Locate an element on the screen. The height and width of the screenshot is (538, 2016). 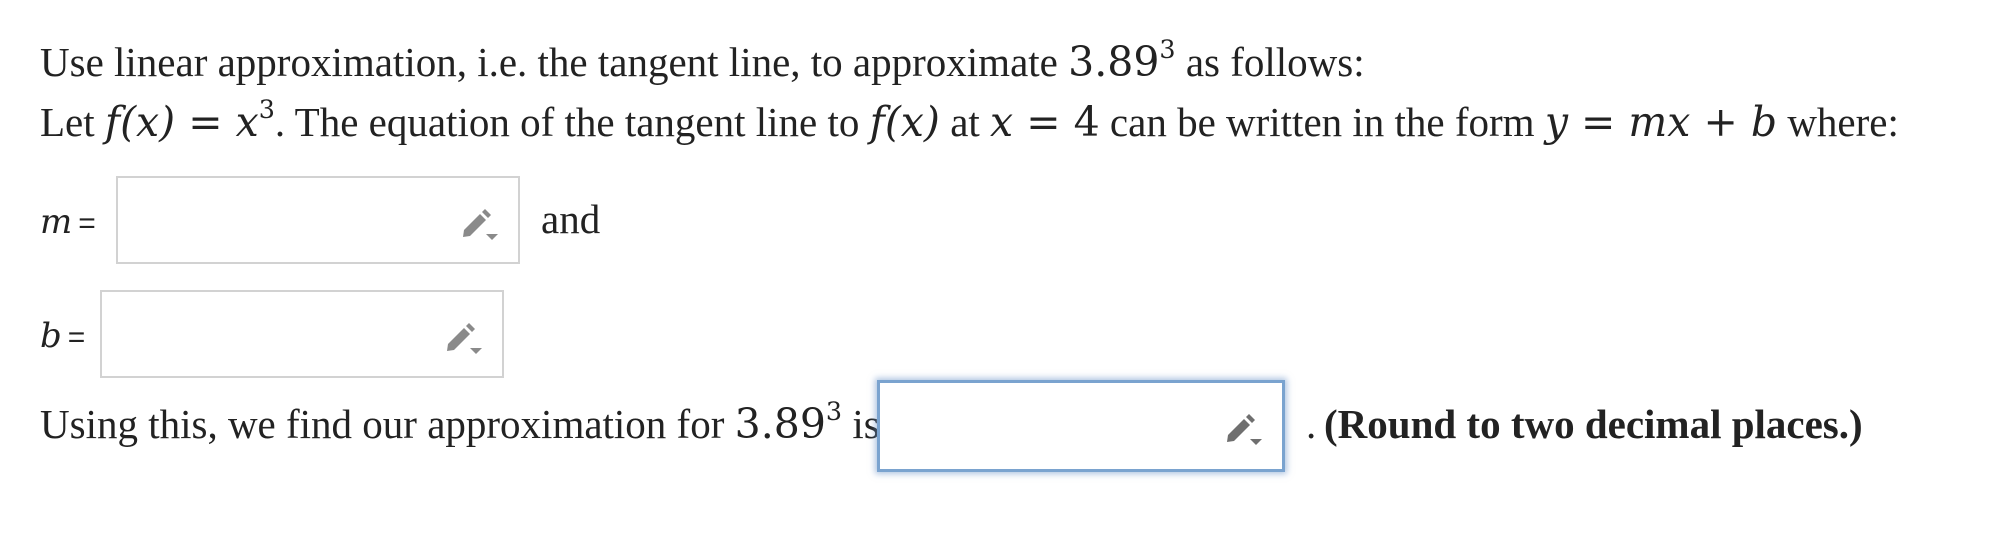
b-label: b = is located at coordinates (62, 336).